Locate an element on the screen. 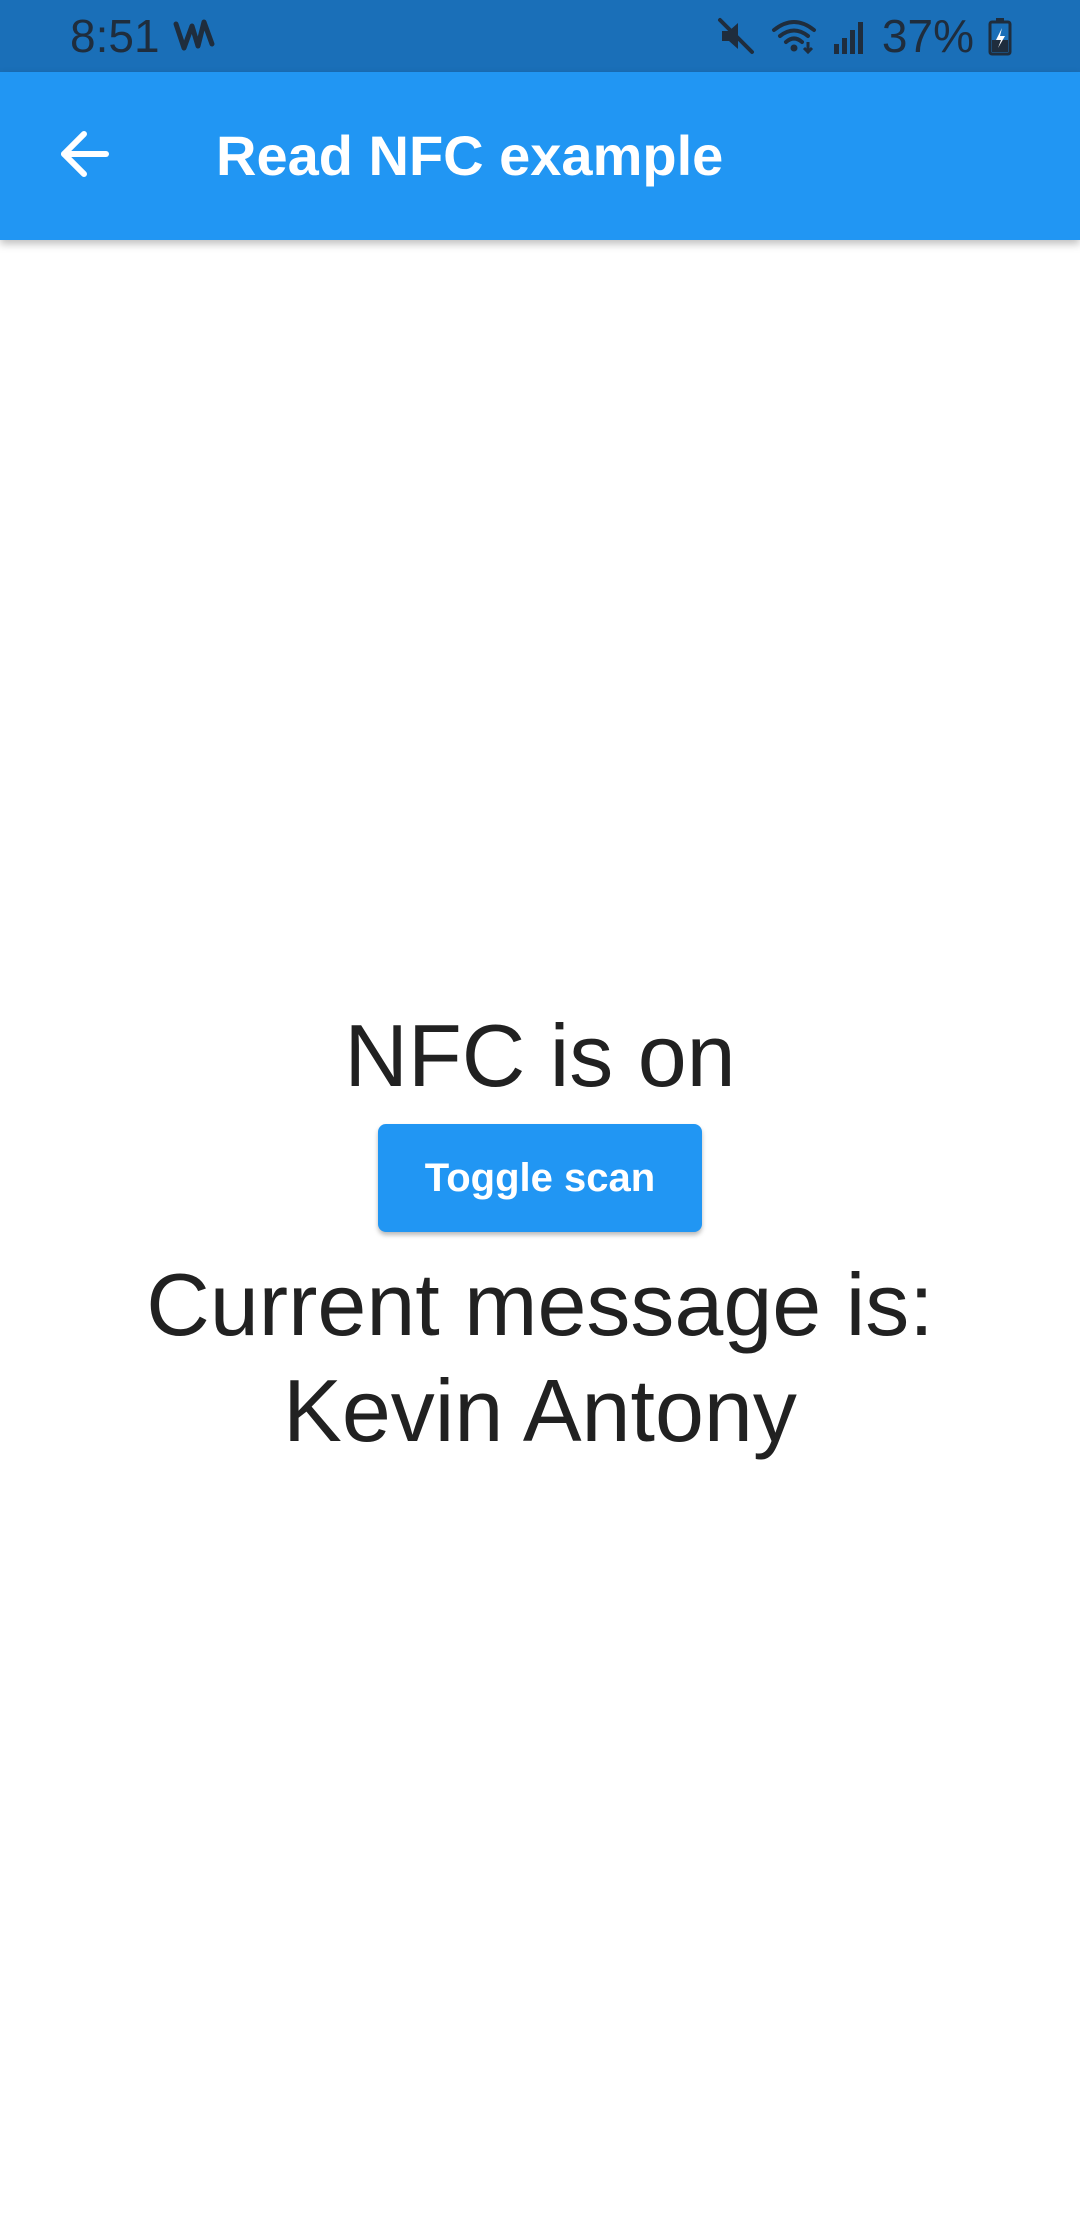  signal-icon is located at coordinates (850, 36).